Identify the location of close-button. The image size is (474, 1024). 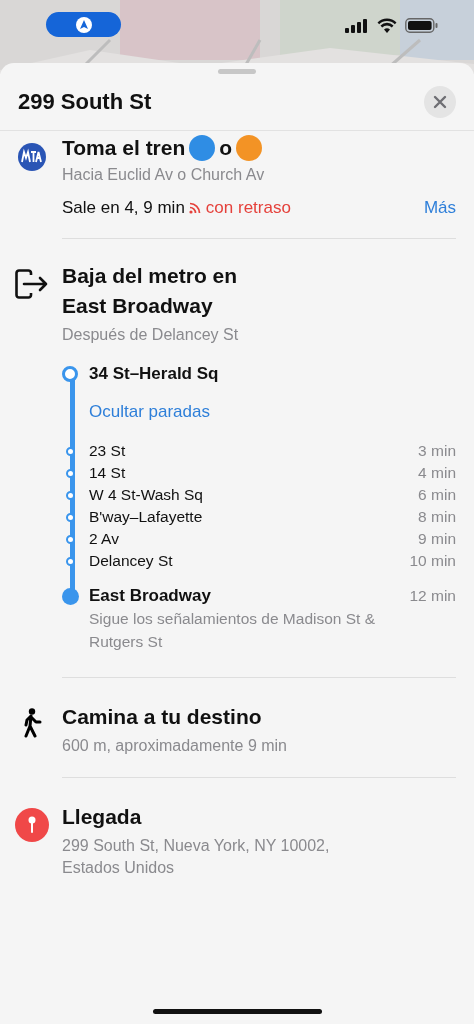
(440, 102).